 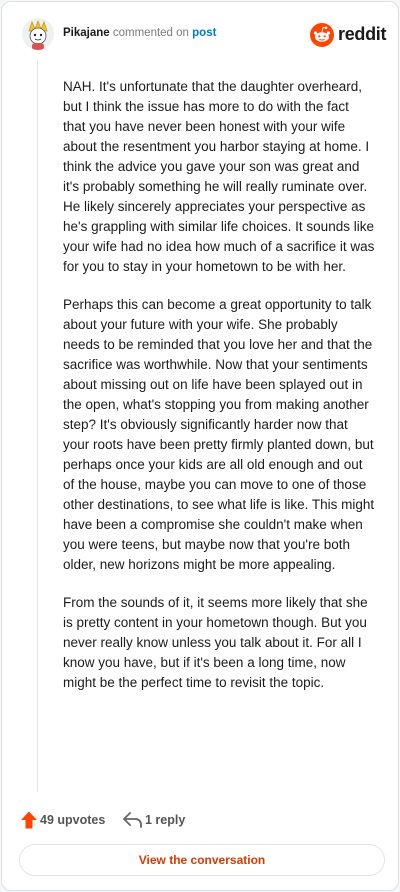 I want to click on reddit-logo: reddit, so click(x=348, y=35).